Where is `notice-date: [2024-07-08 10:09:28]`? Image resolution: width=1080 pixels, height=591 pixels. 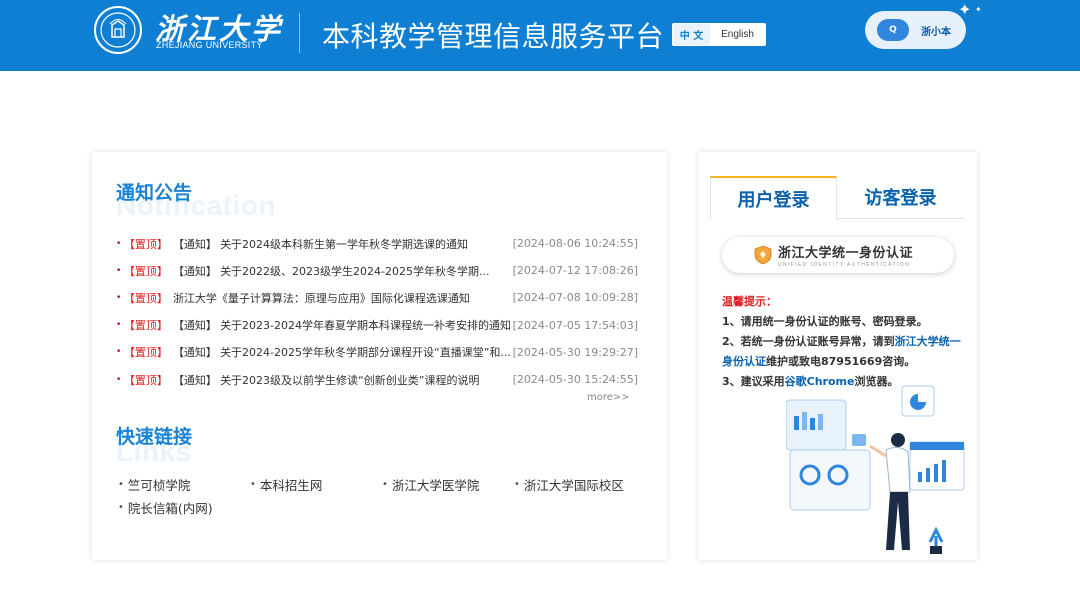 notice-date: [2024-07-08 10:09:28] is located at coordinates (575, 298).